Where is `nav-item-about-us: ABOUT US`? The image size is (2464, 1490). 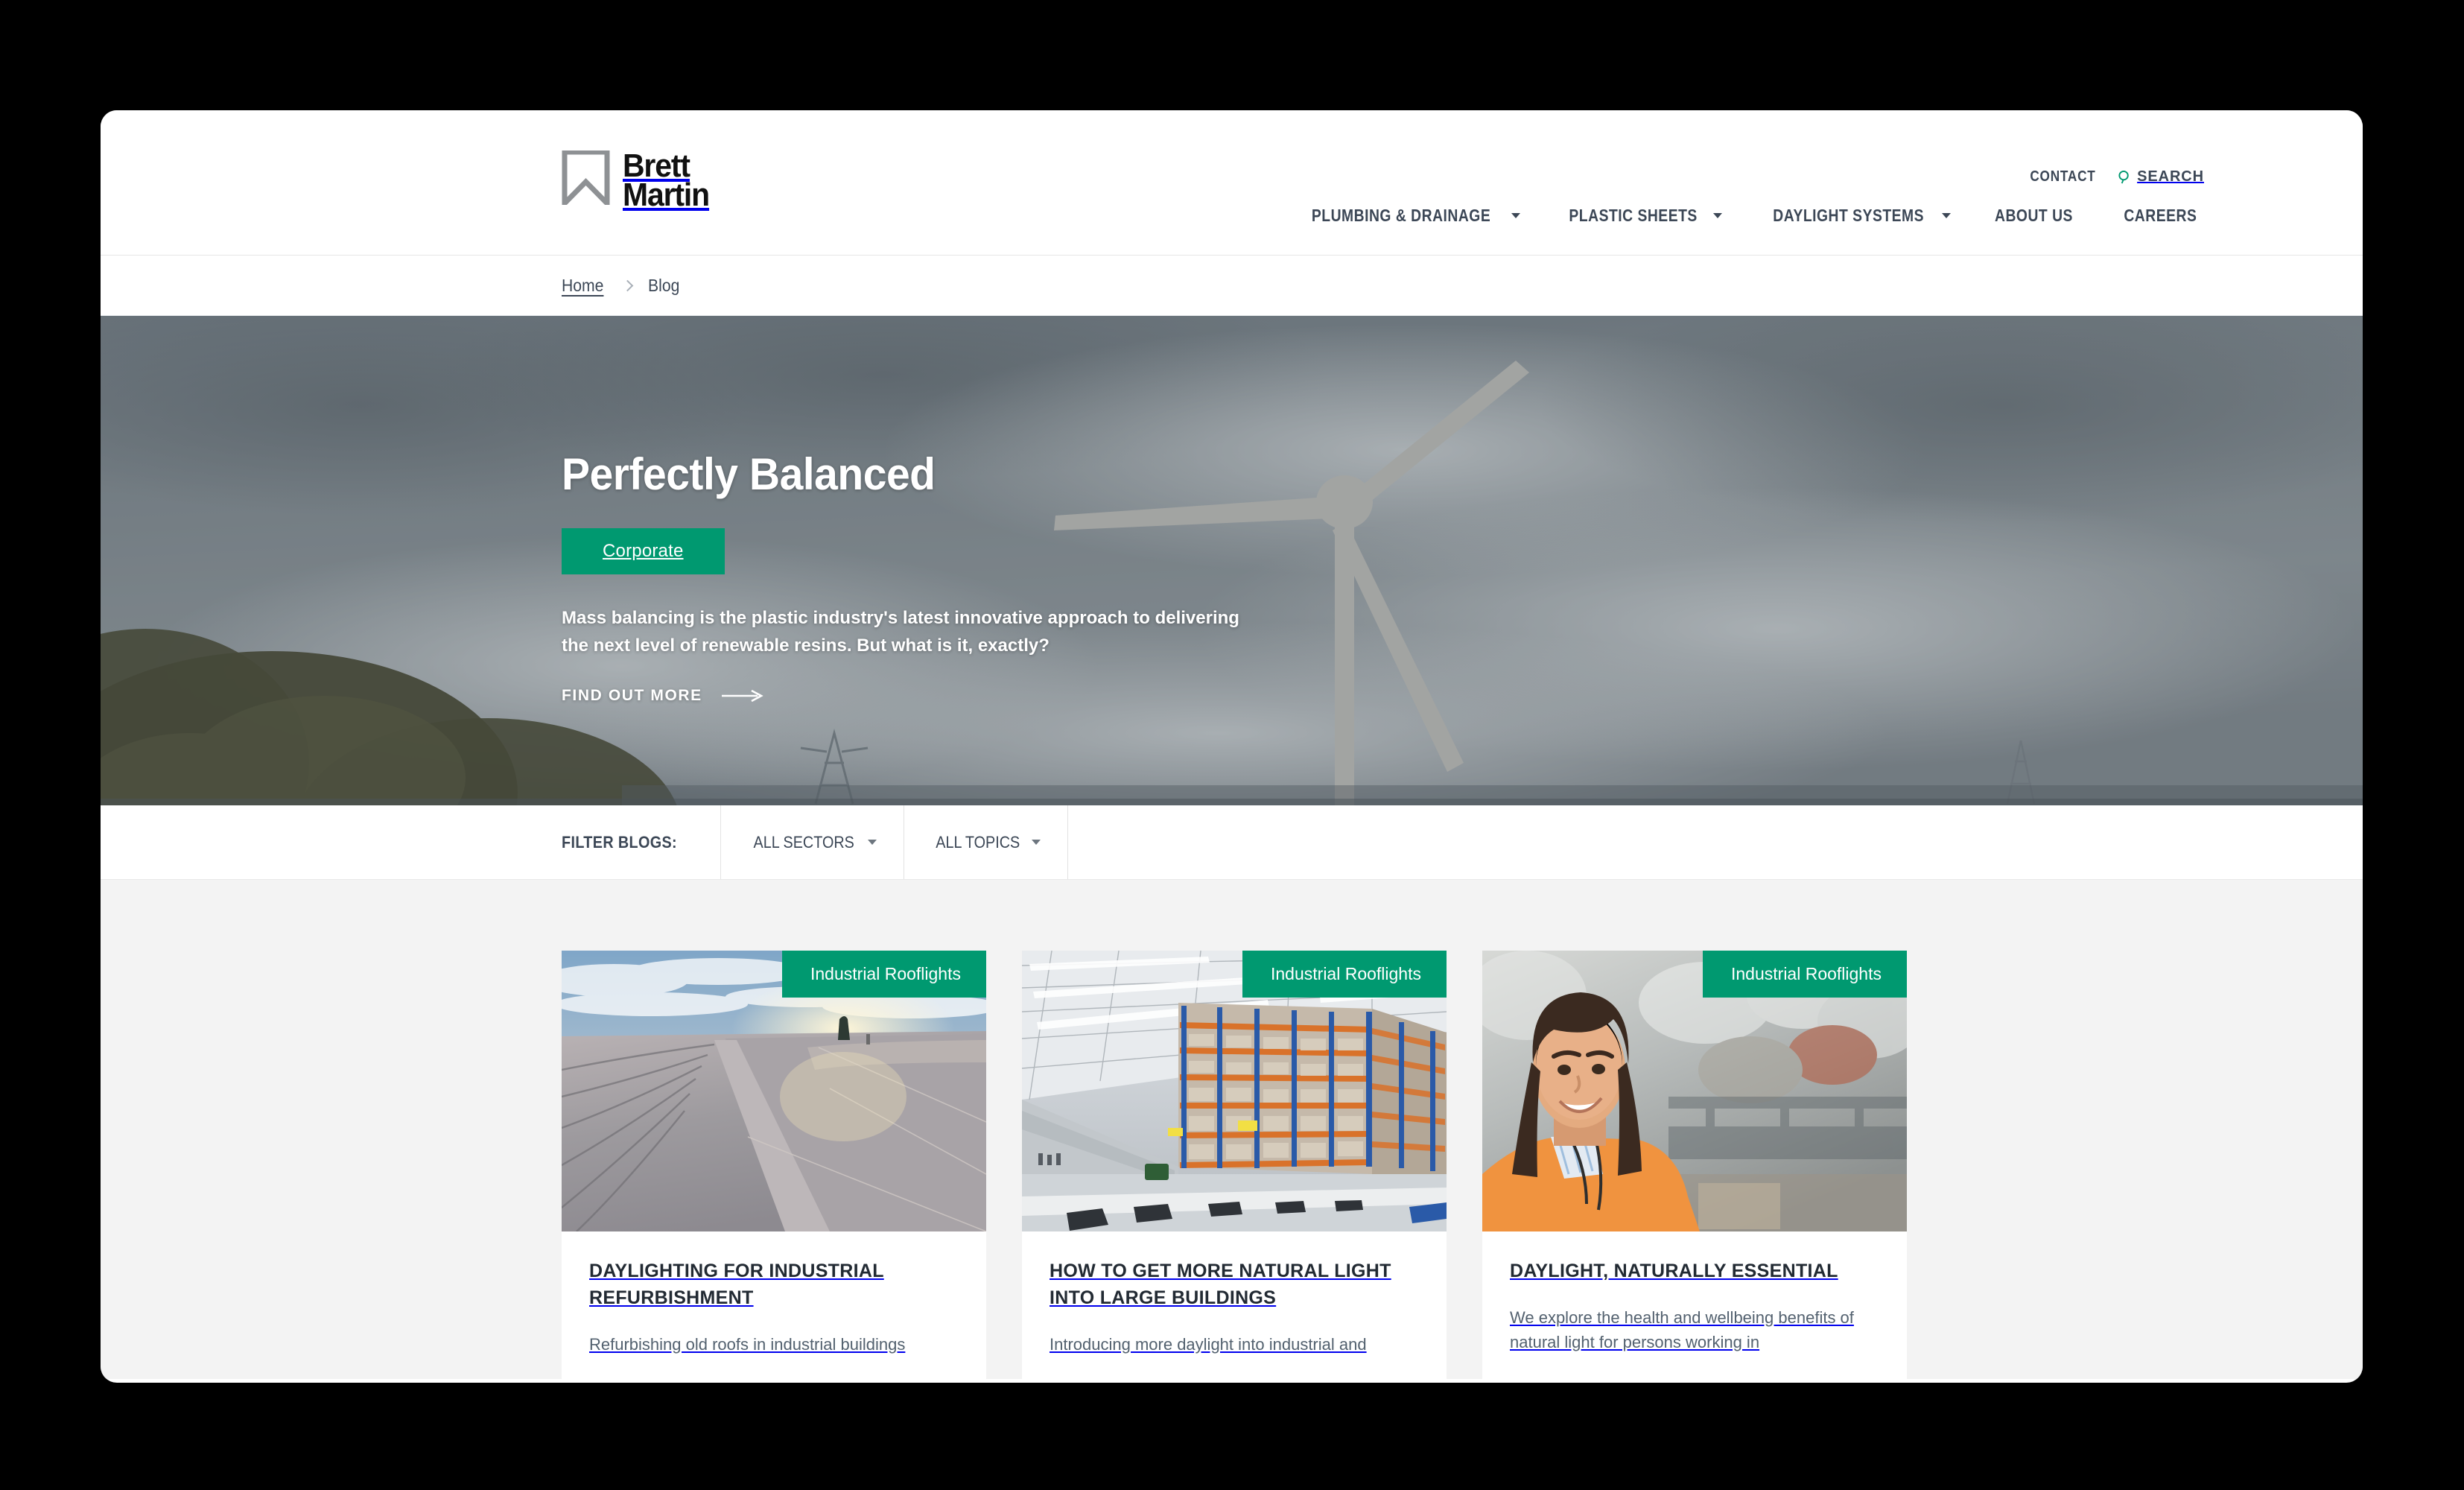 nav-item-about-us: ABOUT US is located at coordinates (2033, 216).